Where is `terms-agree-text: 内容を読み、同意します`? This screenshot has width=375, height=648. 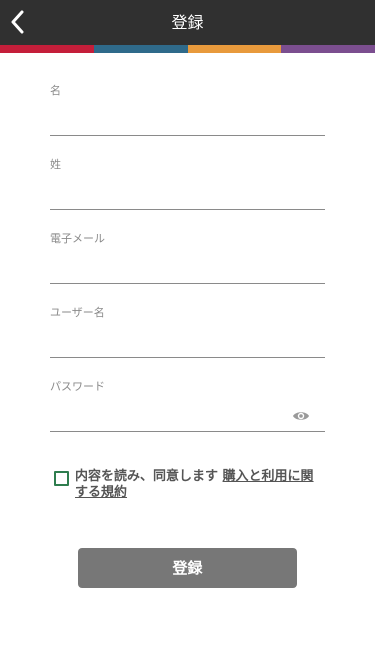 terms-agree-text: 内容を読み、同意します is located at coordinates (147, 476).